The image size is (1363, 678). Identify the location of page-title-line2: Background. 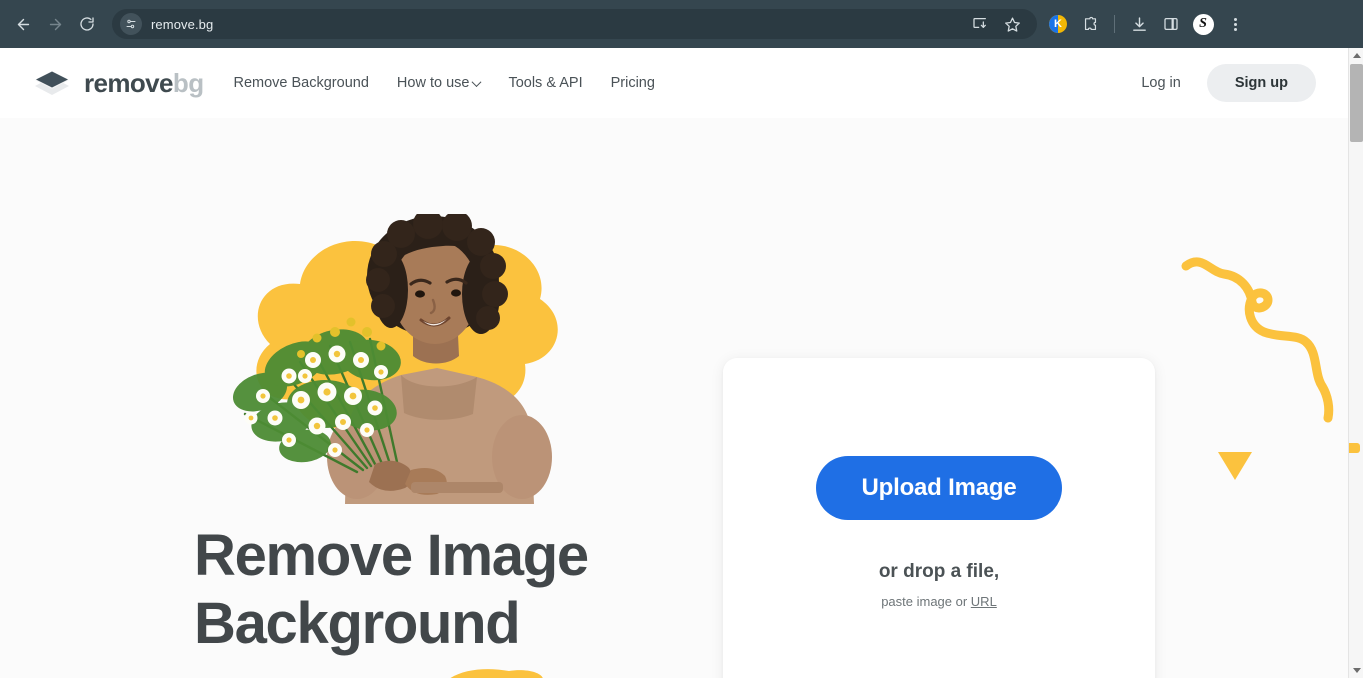
(357, 624).